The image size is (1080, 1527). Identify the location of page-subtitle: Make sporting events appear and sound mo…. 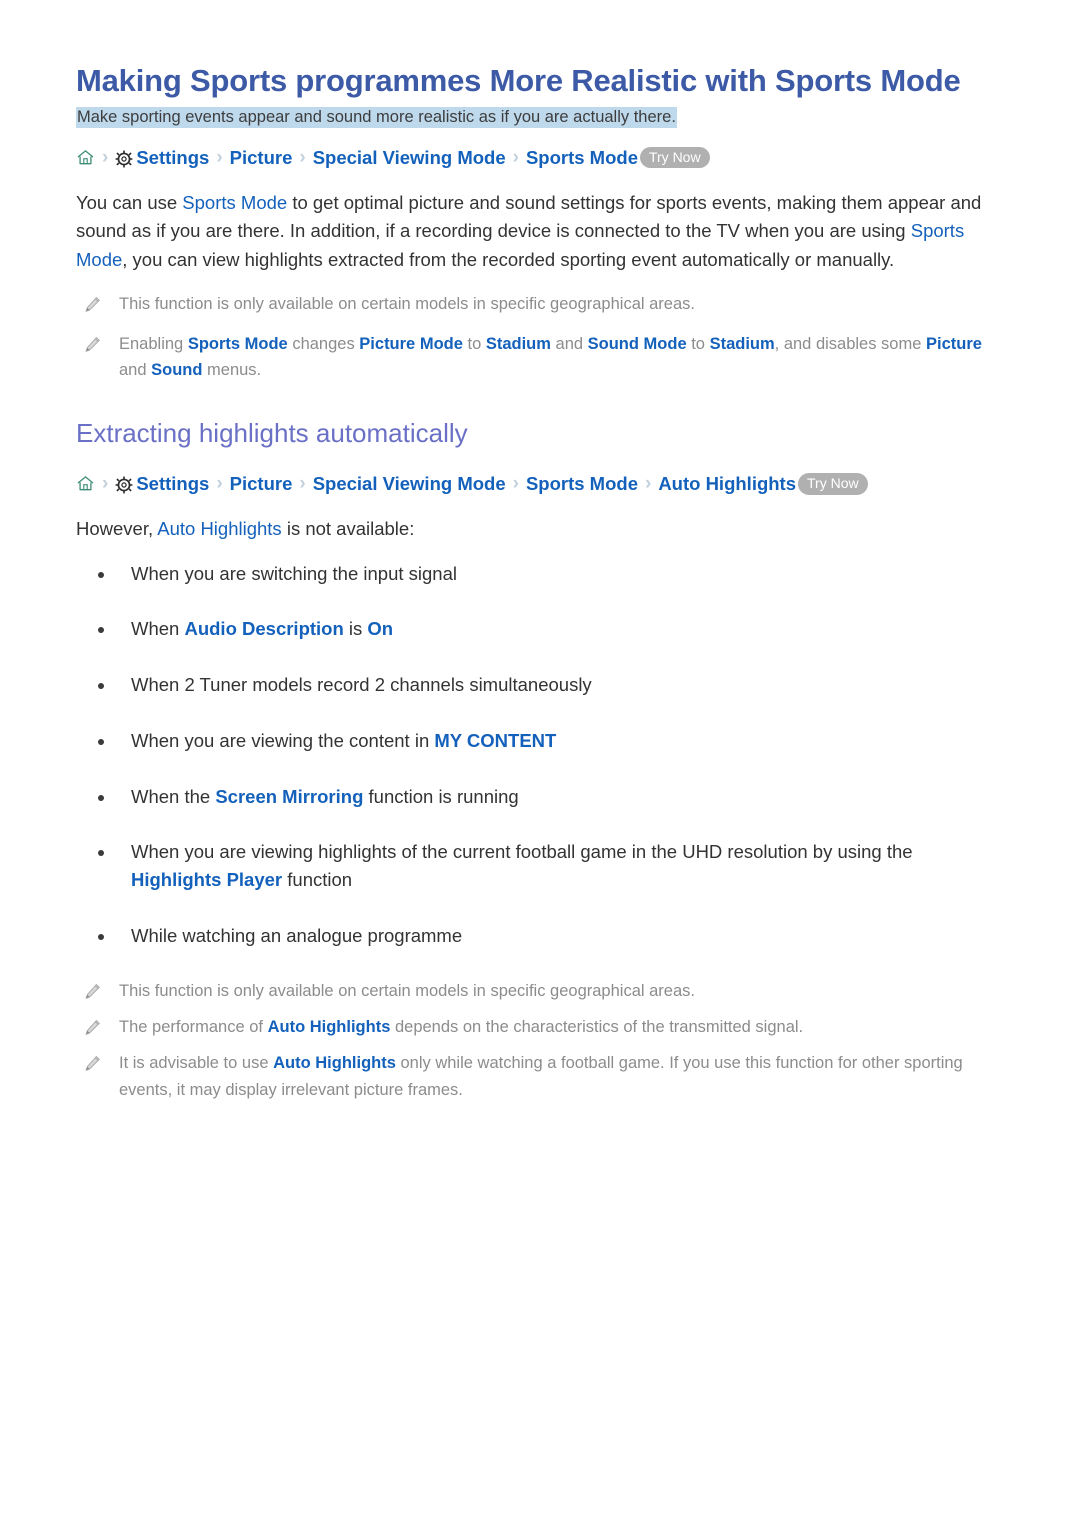
(376, 118).